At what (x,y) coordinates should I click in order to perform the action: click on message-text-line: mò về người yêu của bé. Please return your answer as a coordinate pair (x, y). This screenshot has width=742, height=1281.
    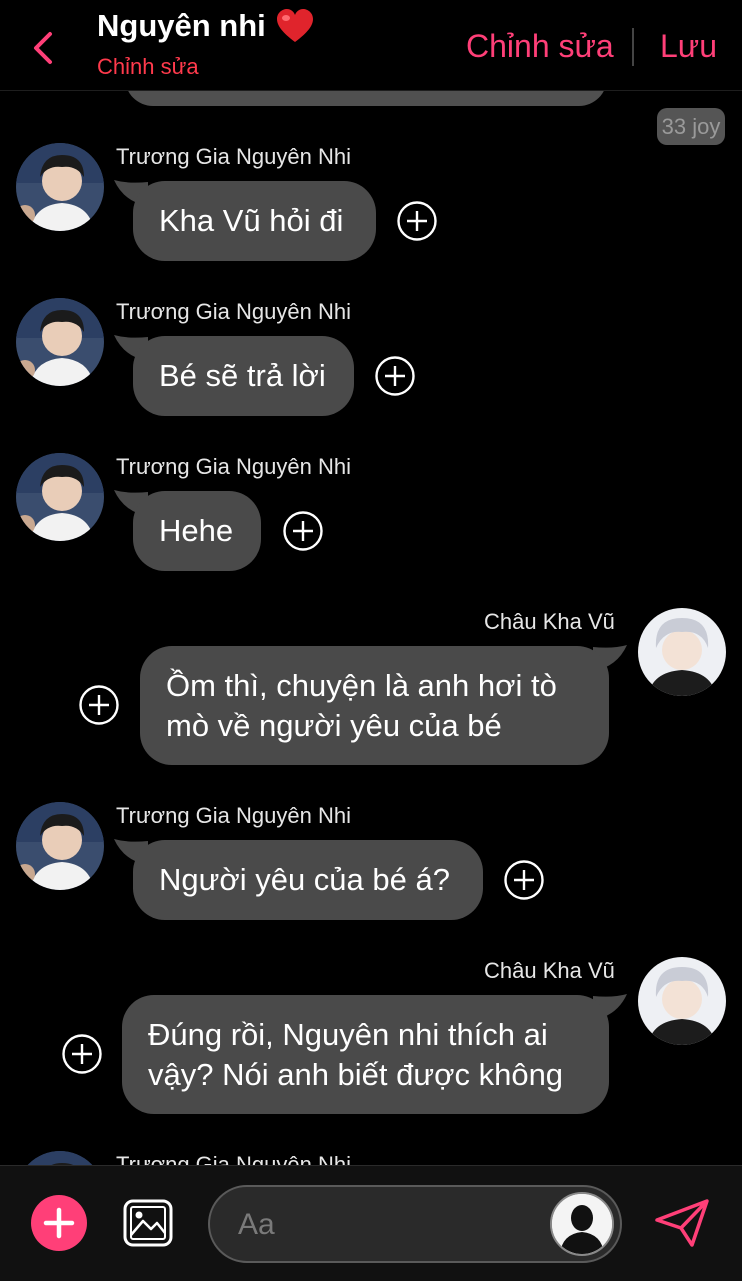
    Looking at the image, I should click on (334, 725).